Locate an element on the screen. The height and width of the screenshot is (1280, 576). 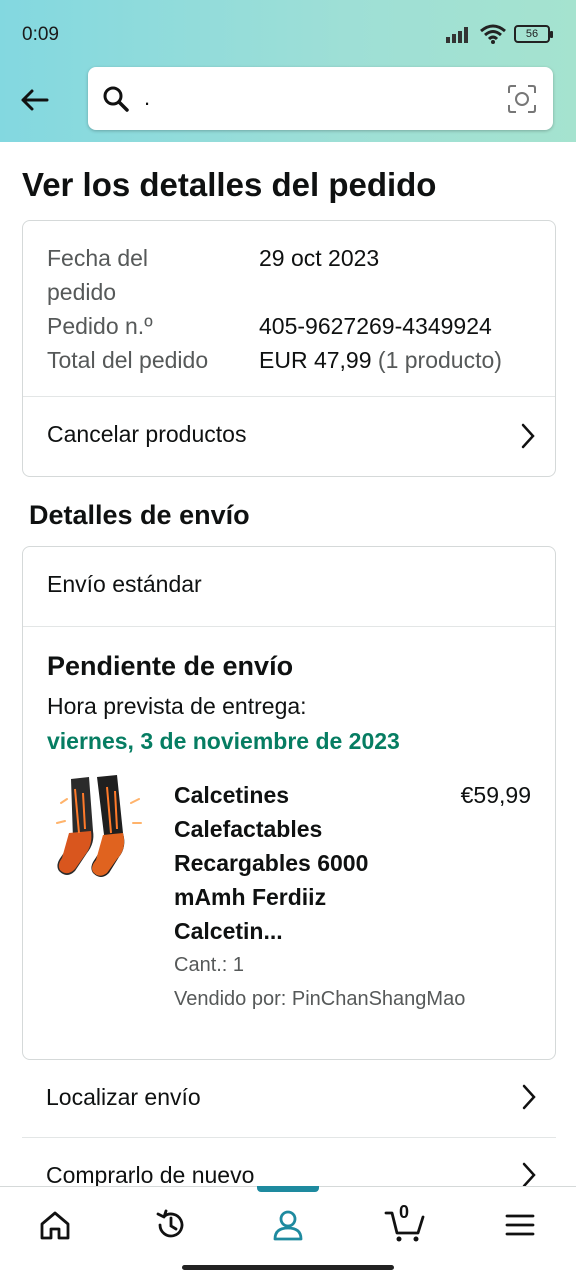
back-button is located at coordinates (34, 100).